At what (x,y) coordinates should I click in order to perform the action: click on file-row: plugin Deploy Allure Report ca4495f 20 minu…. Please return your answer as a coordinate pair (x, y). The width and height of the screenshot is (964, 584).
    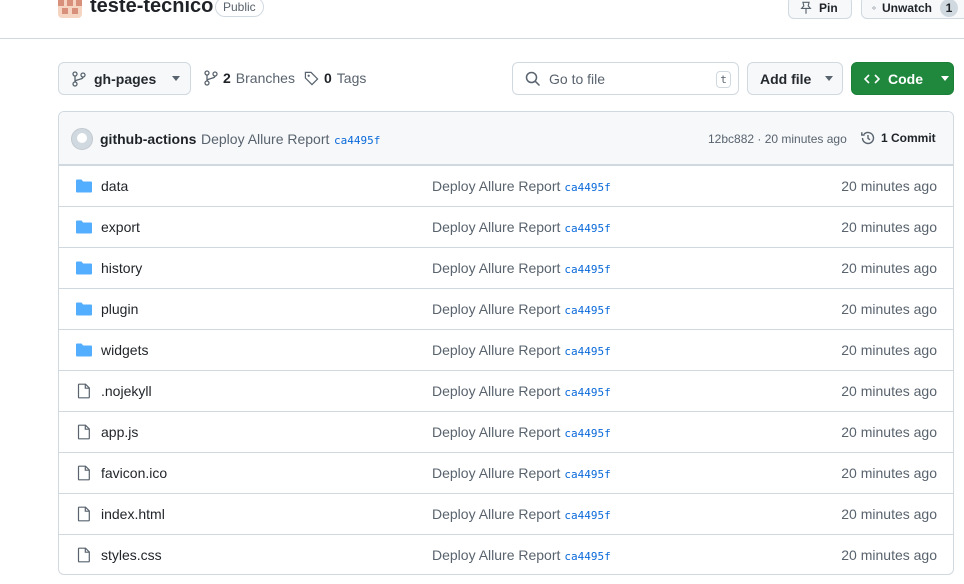
    Looking at the image, I should click on (506, 308).